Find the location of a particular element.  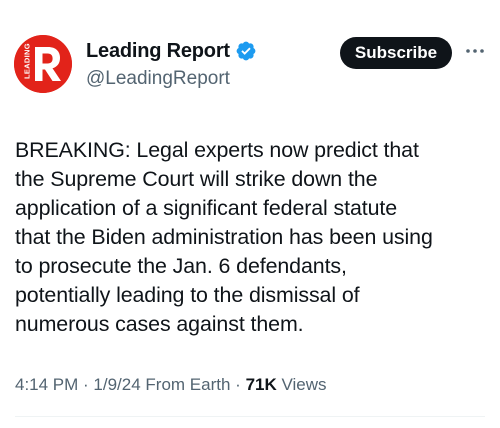

views-label: Views is located at coordinates (304, 384).